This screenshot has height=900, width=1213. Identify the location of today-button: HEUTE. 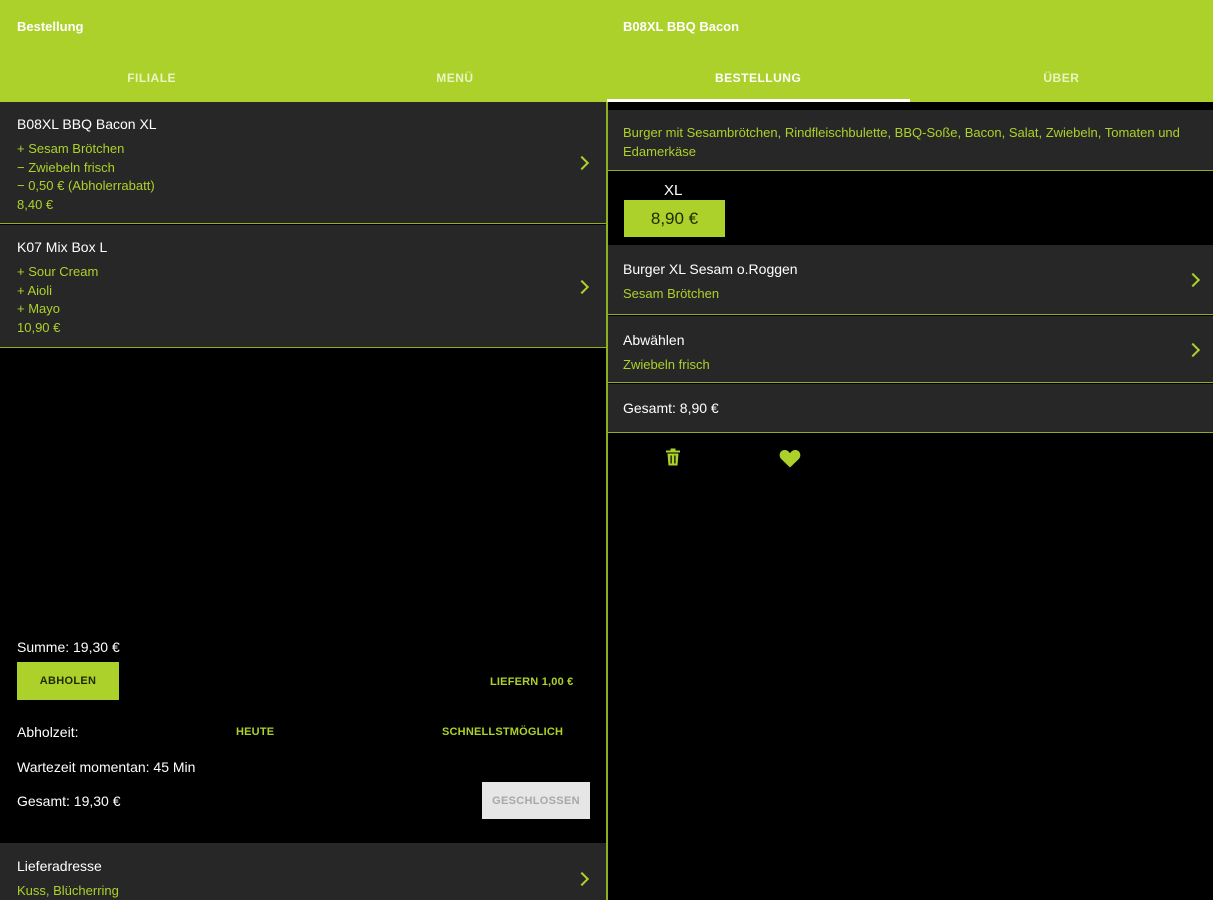
(255, 732).